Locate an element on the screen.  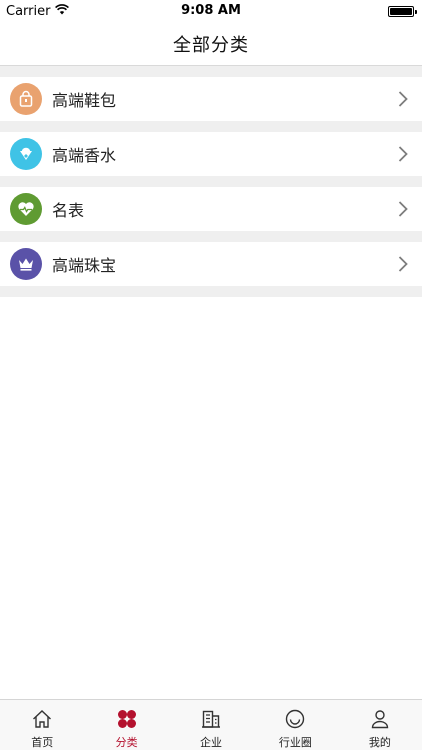
user-icon is located at coordinates (380, 718).